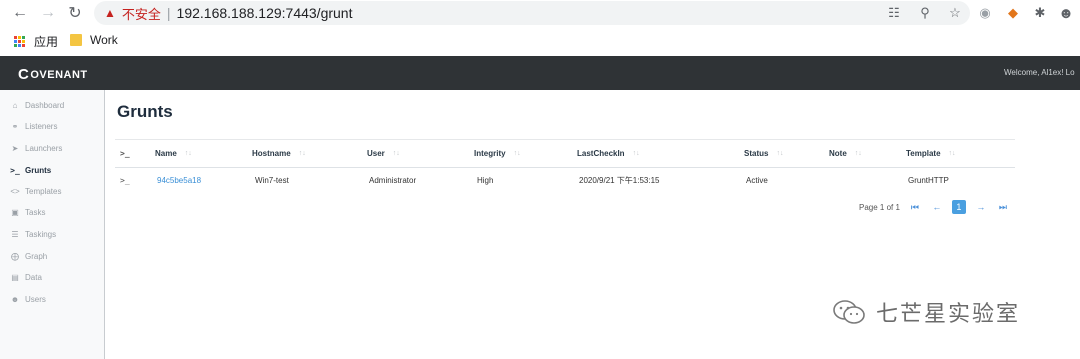 The width and height of the screenshot is (1080, 359). Describe the element at coordinates (393, 180) in the screenshot. I see `cell-user: Administrator` at that location.